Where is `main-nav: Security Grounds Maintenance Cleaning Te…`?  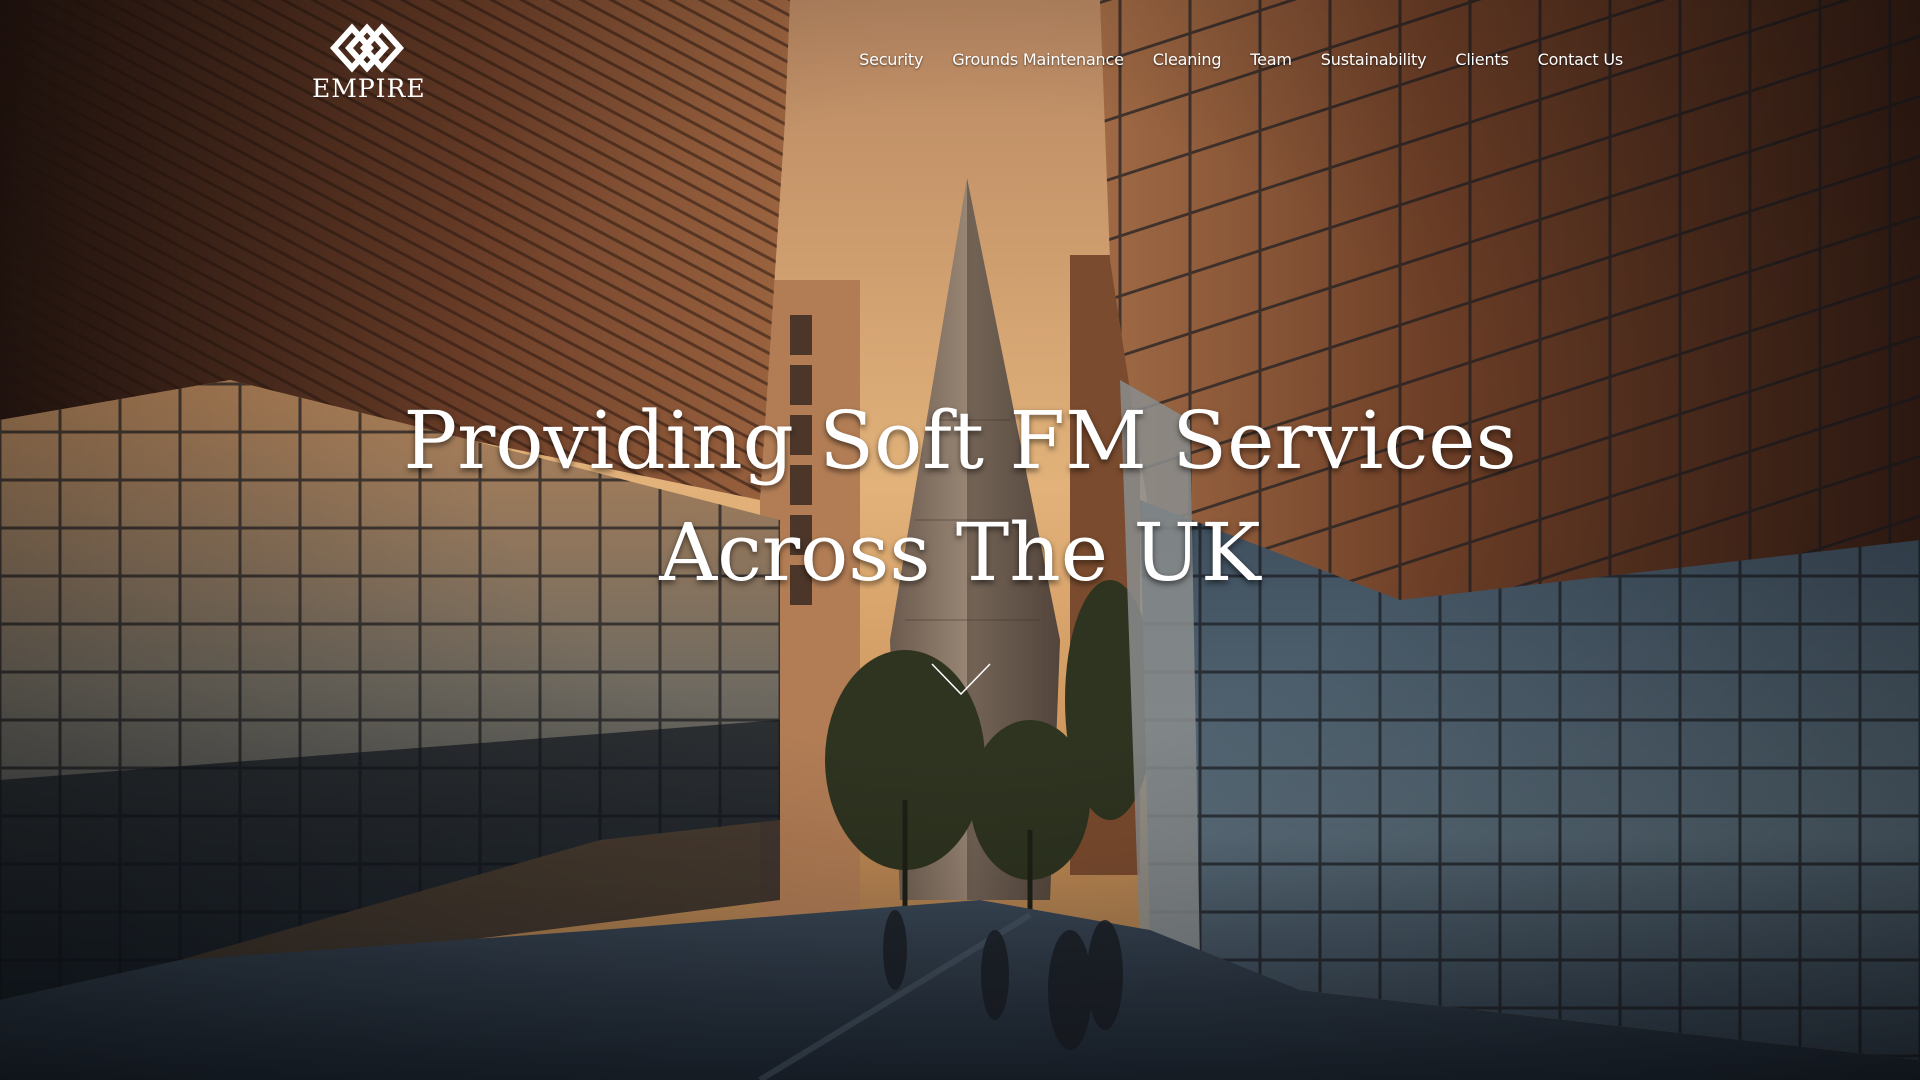 main-nav: Security Grounds Maintenance Cleaning Te… is located at coordinates (1226, 59).